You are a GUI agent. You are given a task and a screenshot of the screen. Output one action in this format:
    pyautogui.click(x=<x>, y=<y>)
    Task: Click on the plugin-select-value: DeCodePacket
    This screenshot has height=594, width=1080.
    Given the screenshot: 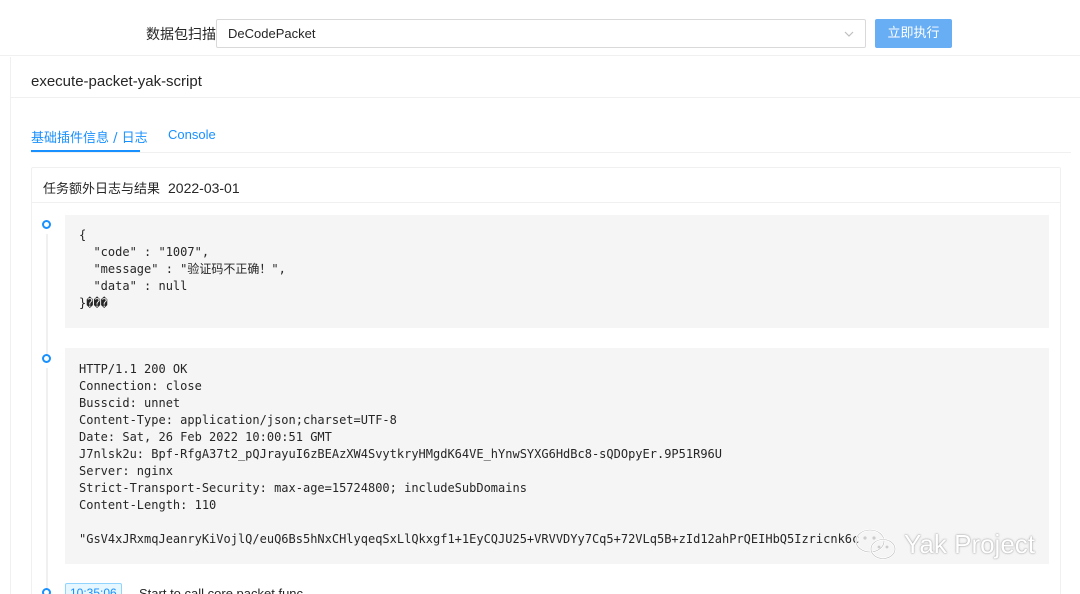 What is the action you would take?
    pyautogui.click(x=272, y=33)
    